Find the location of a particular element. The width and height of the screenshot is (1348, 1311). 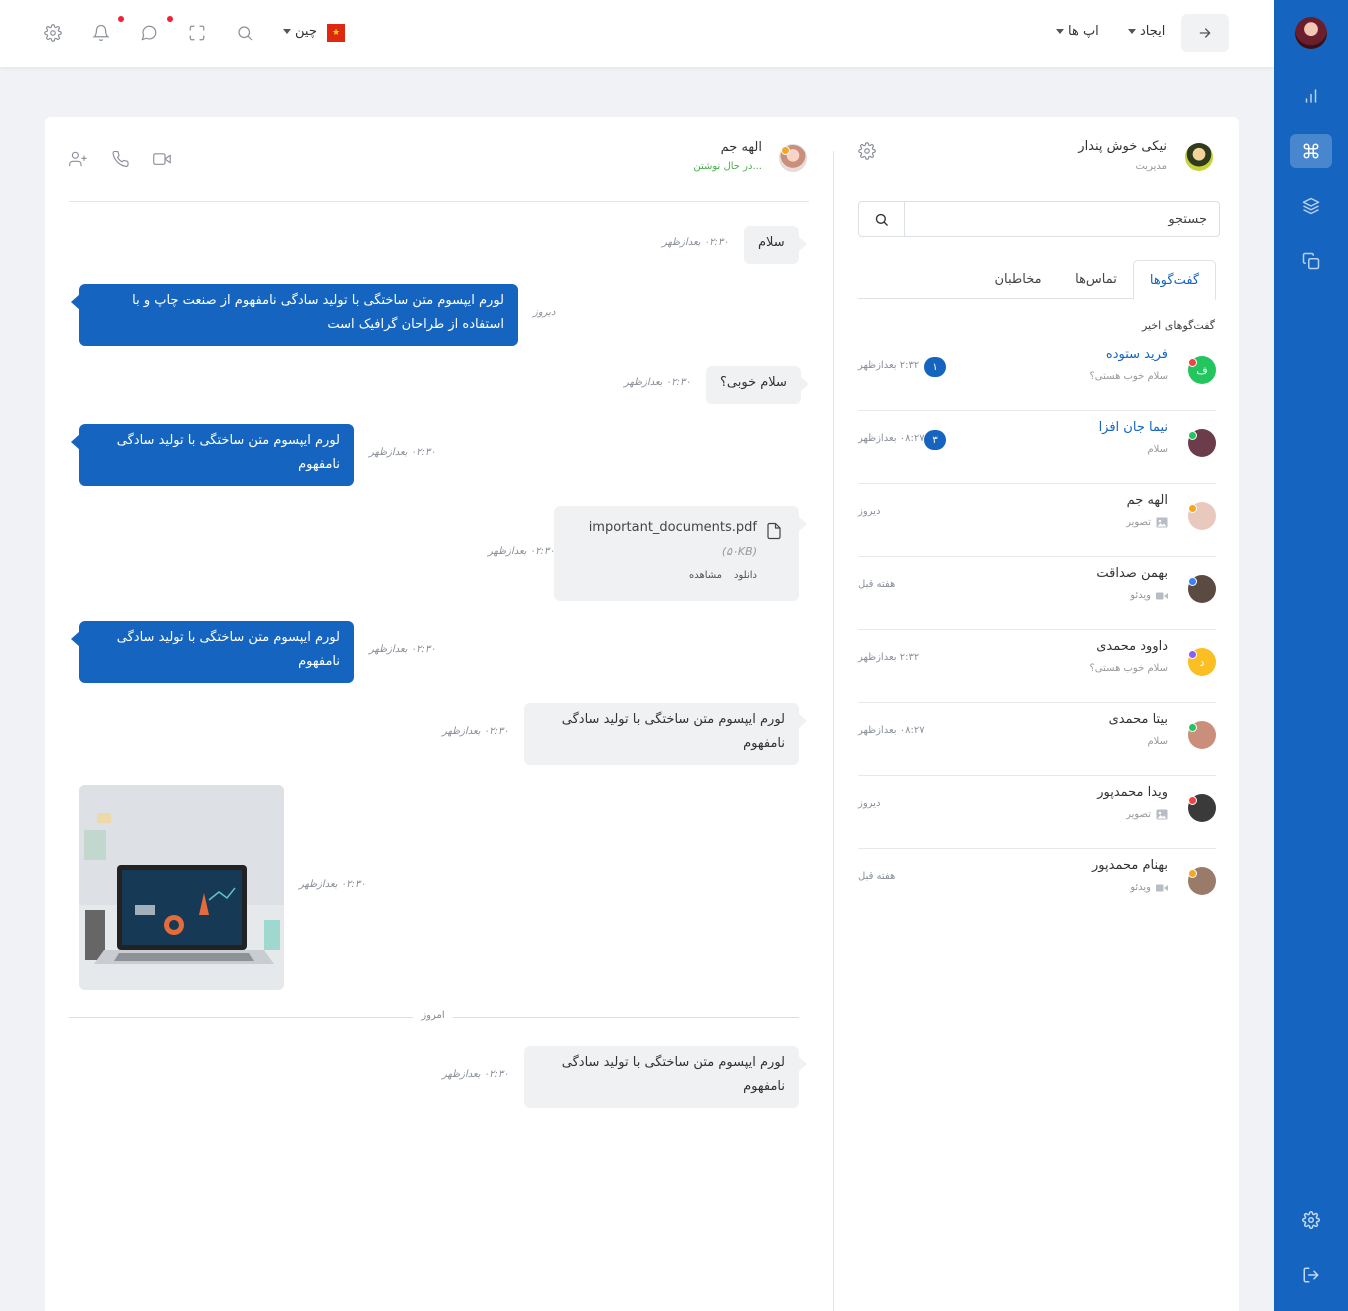

conversation-preview: سلام is located at coordinates (1157, 449).